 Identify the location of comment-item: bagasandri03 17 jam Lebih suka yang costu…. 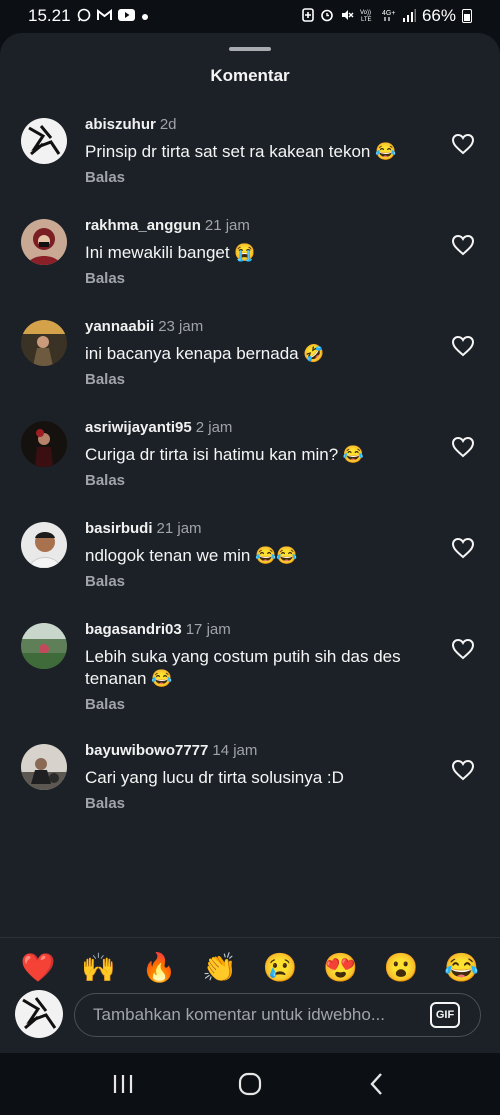
(250, 678).